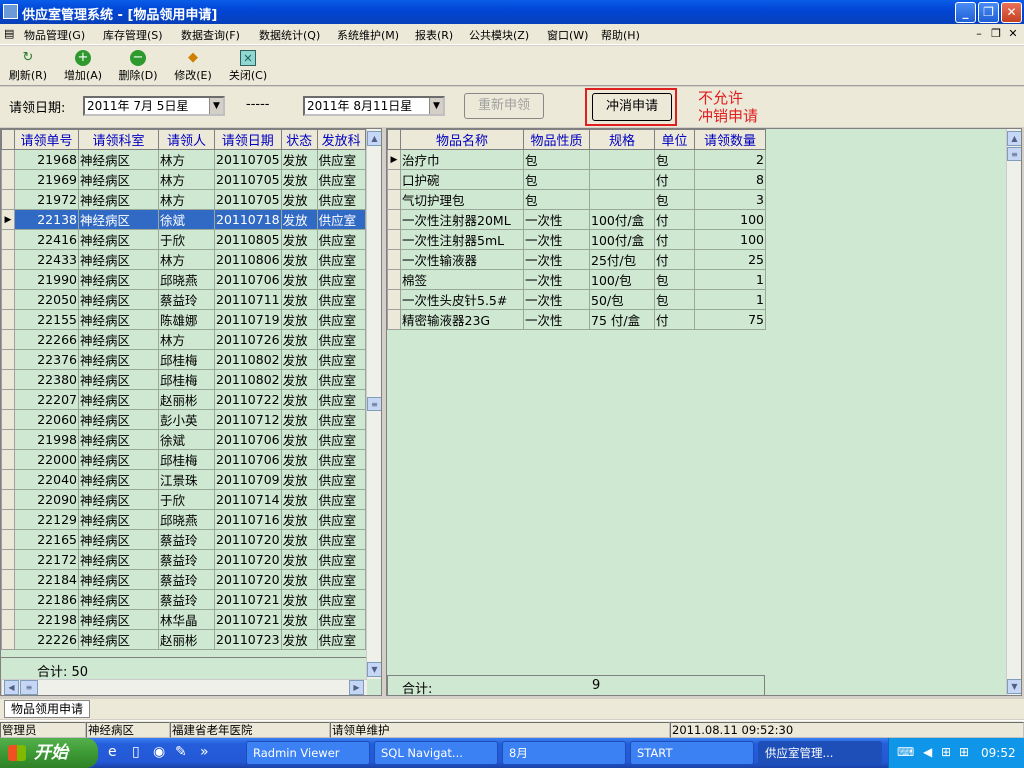  Describe the element at coordinates (193, 66) in the screenshot. I see `edit-button: ◆ 修改(E)` at that location.